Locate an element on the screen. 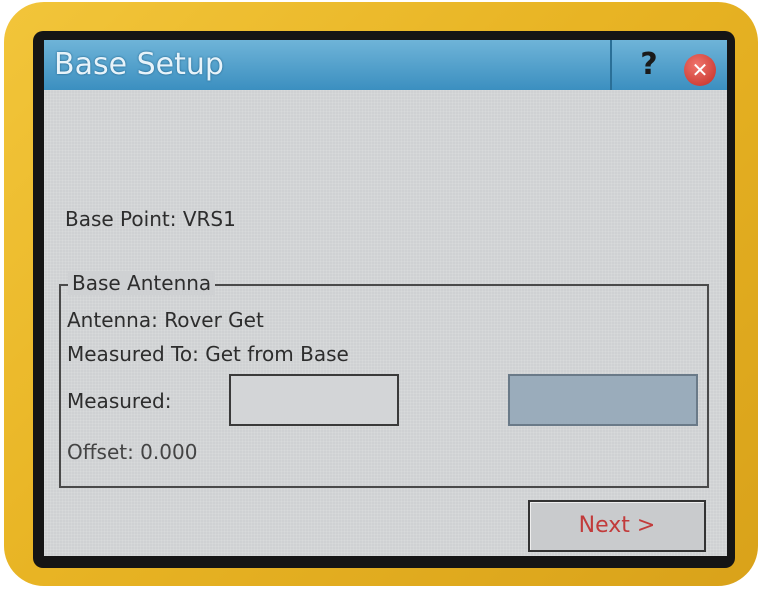 Image resolution: width=763 pixels, height=590 pixels. window-title: Base Setup is located at coordinates (139, 64).